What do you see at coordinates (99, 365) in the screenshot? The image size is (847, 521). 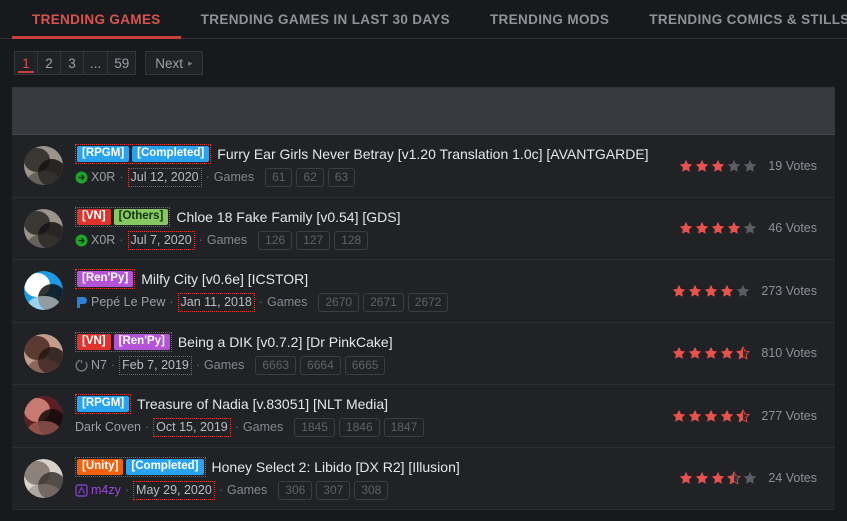 I see `author-link: N7` at bounding box center [99, 365].